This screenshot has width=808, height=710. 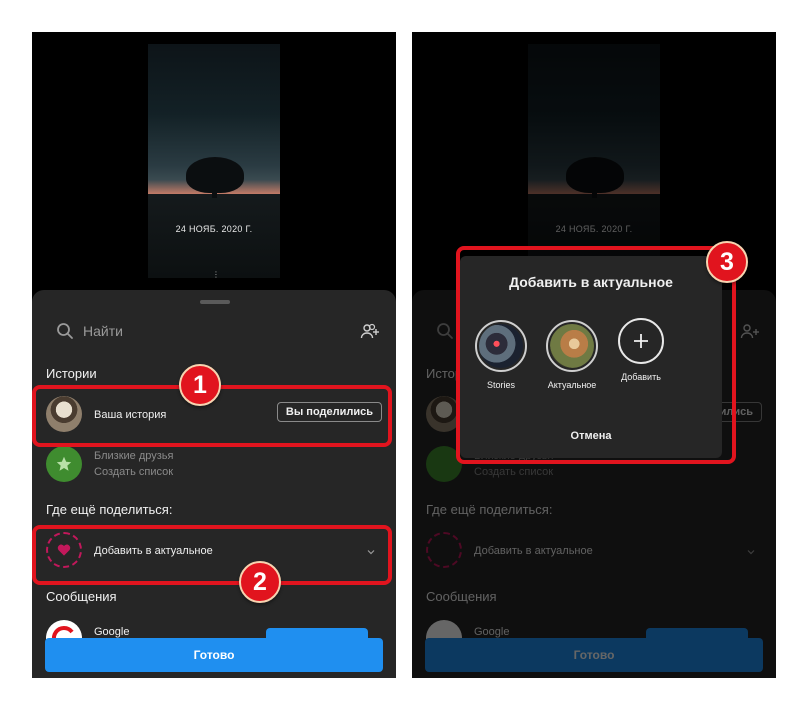 I want to click on stories-section-title: Истории, so click(x=71, y=373).